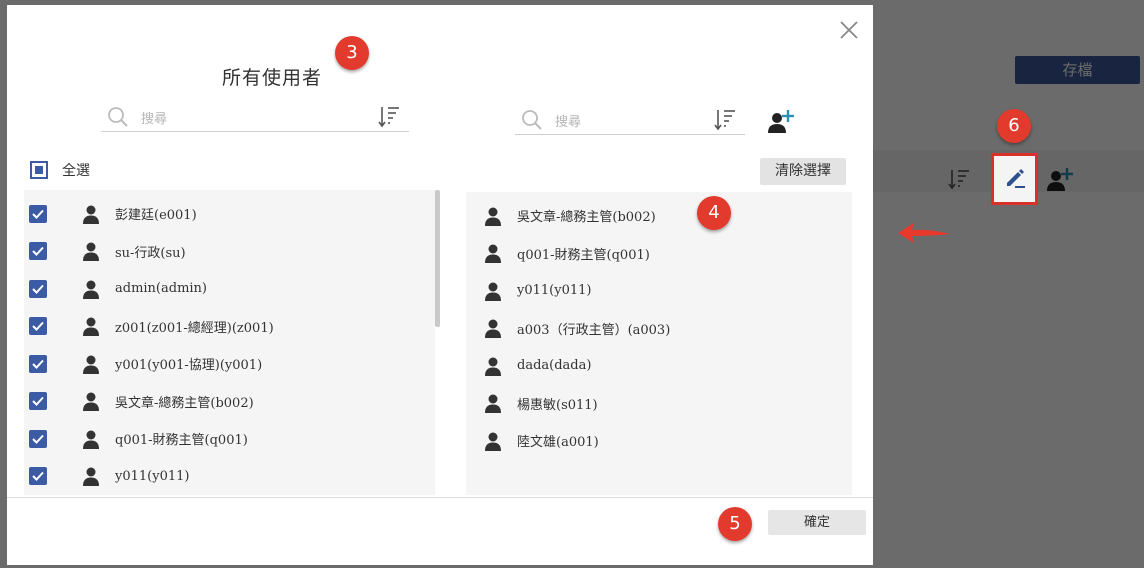  Describe the element at coordinates (803, 171) in the screenshot. I see `clear-selection-button: 清除選擇` at that location.